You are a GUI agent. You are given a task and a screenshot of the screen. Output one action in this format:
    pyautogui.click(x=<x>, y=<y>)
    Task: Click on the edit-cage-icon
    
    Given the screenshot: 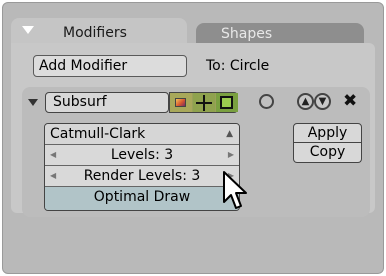 What is the action you would take?
    pyautogui.click(x=227, y=102)
    